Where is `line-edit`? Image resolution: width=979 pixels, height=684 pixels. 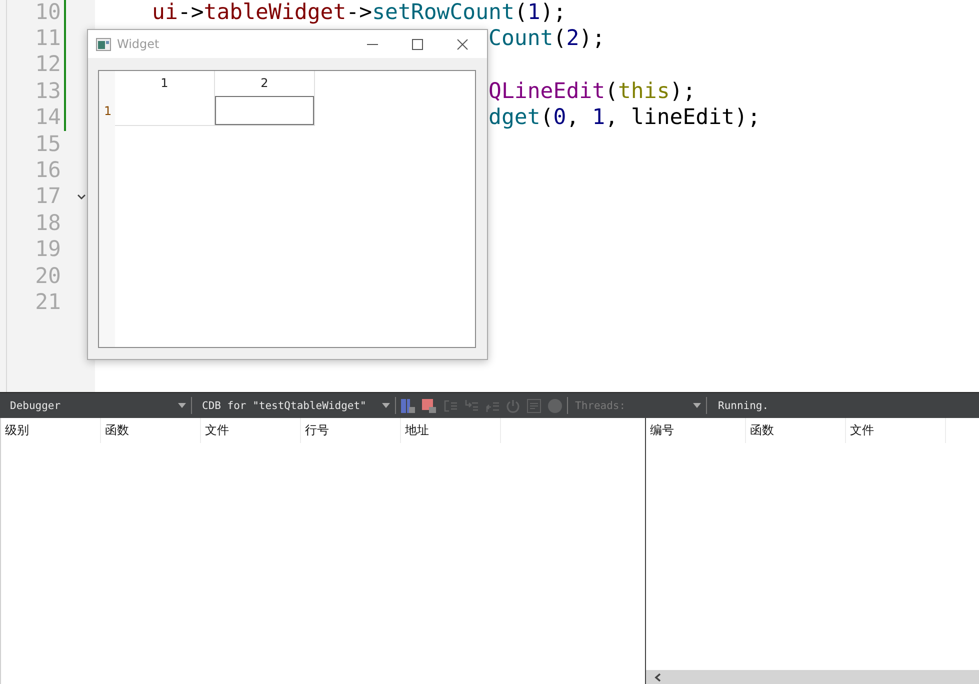
line-edit is located at coordinates (264, 110).